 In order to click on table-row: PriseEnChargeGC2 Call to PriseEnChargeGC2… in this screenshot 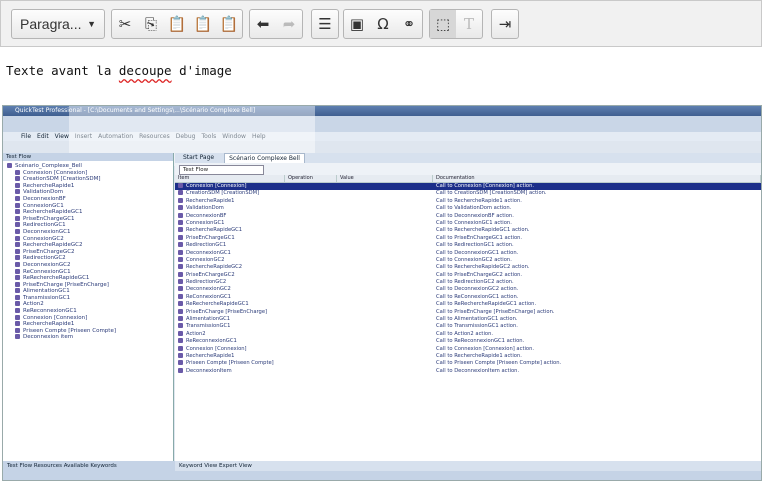, I will do `click(468, 275)`.